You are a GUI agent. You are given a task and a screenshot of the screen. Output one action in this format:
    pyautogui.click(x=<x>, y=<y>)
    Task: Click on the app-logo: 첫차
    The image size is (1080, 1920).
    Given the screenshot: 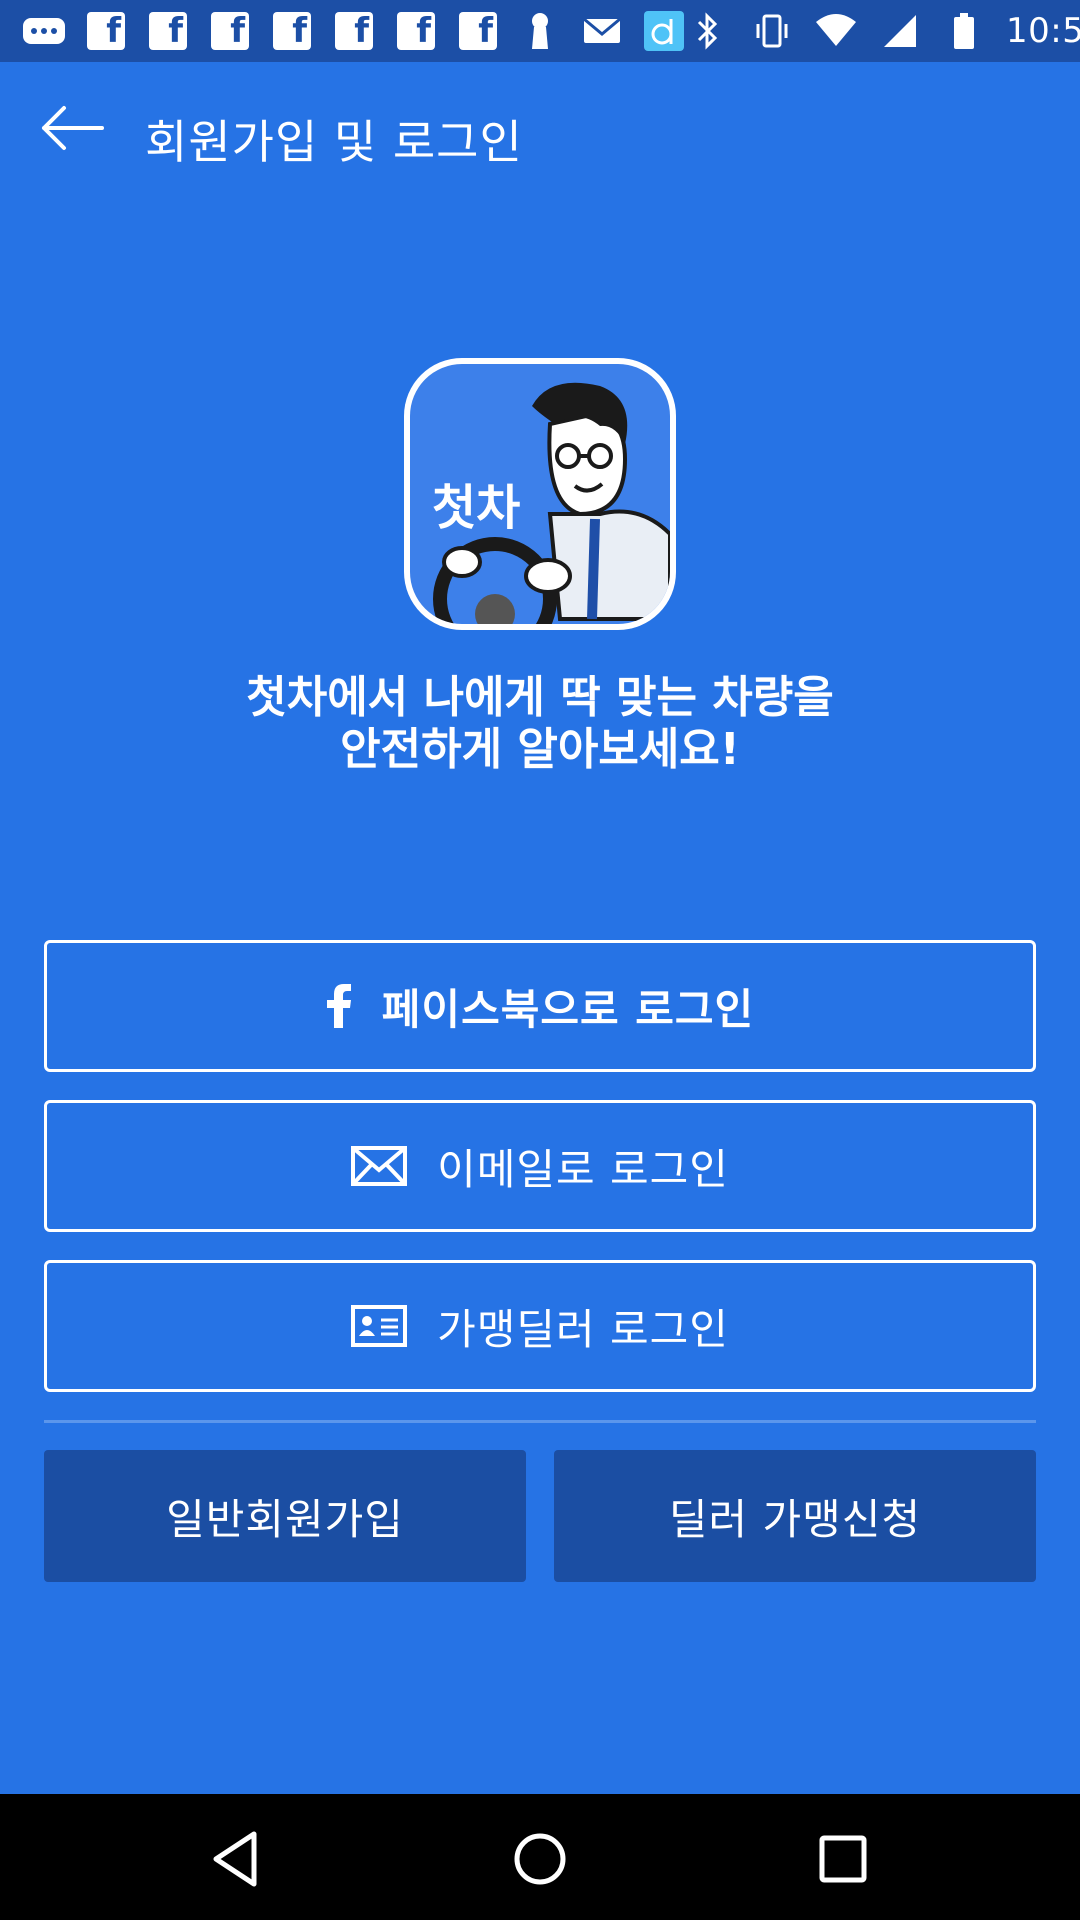 What is the action you would take?
    pyautogui.click(x=540, y=494)
    